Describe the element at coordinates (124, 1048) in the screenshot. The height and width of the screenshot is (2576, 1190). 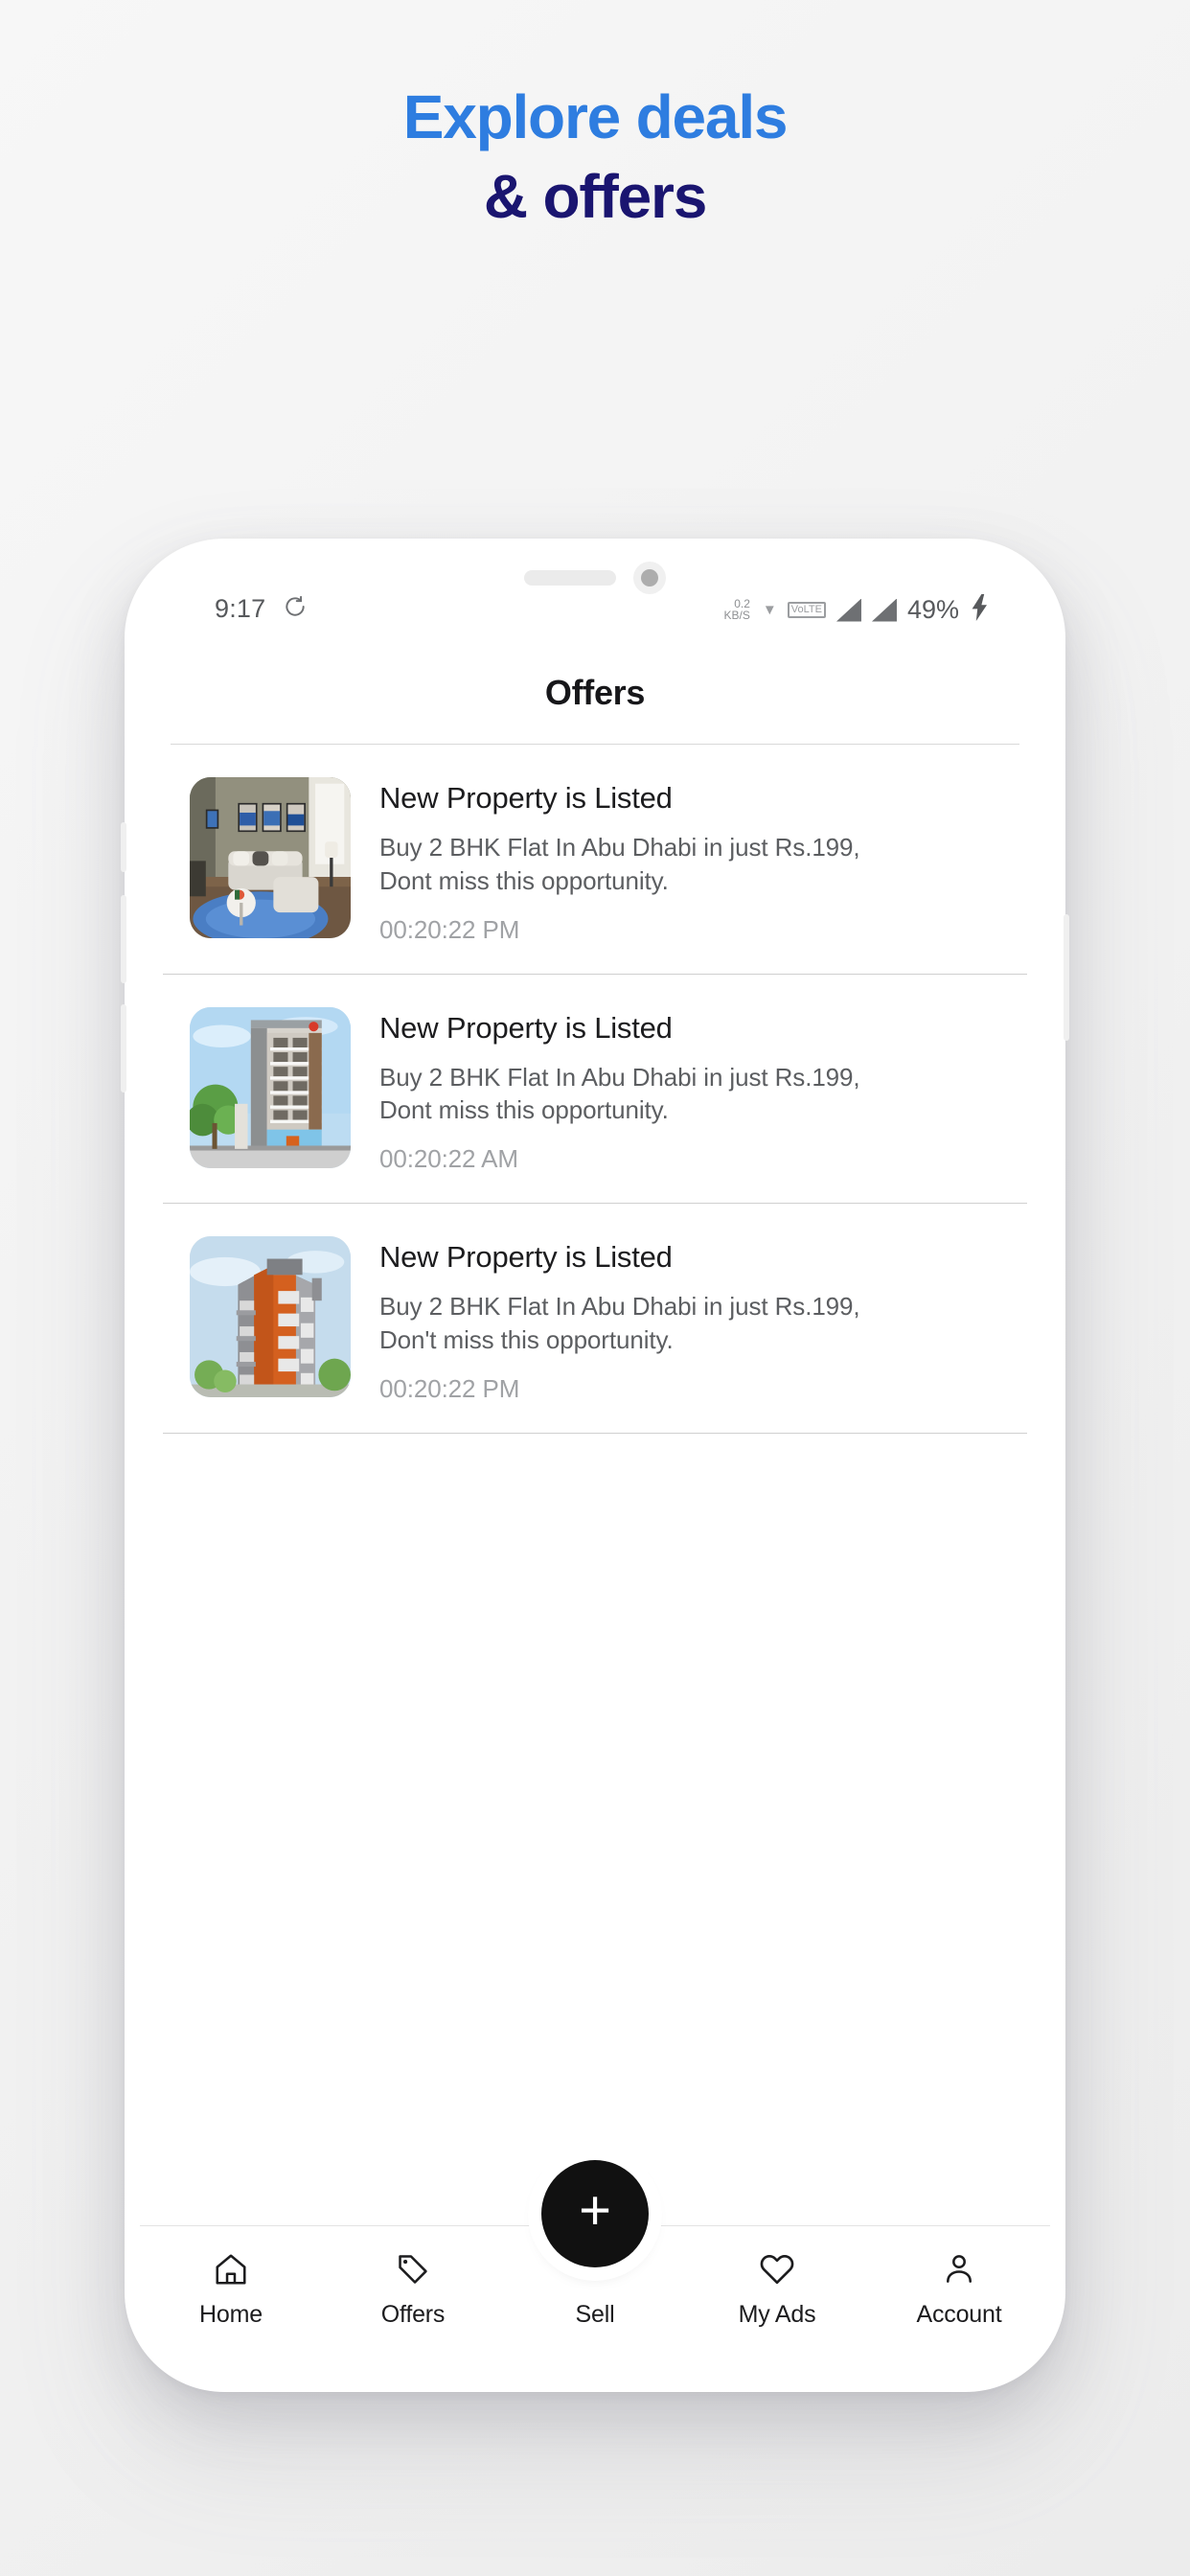
I see `phone-volume-down-button` at that location.